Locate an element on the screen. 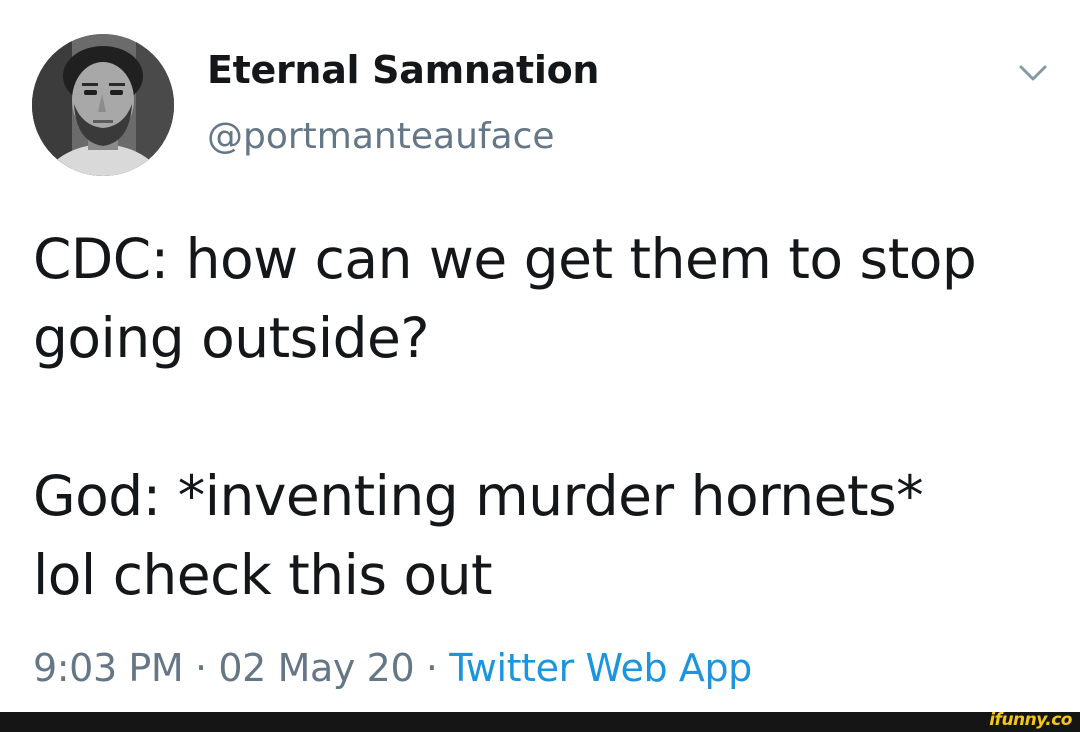 This screenshot has height=732, width=1080. chevron-down-icon is located at coordinates (1033, 73).